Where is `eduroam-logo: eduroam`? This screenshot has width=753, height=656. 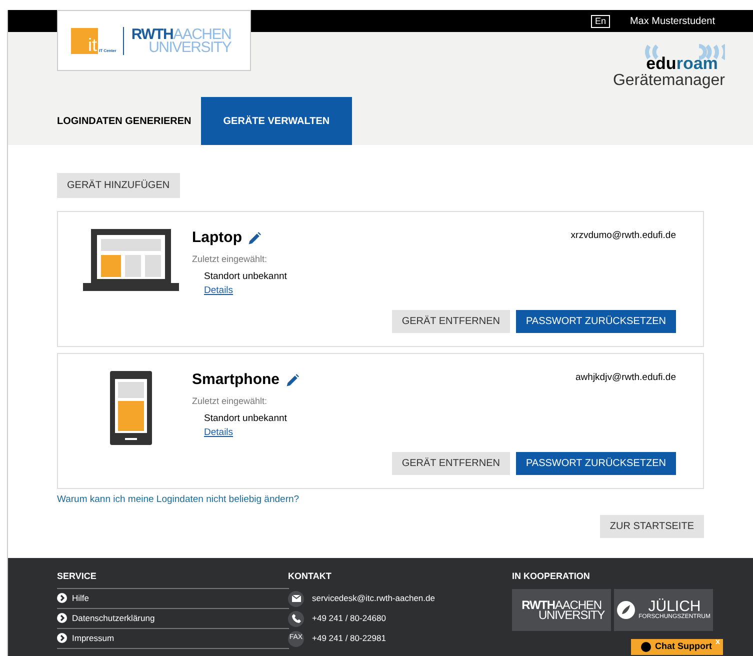
eduroam-logo: eduroam is located at coordinates (682, 58).